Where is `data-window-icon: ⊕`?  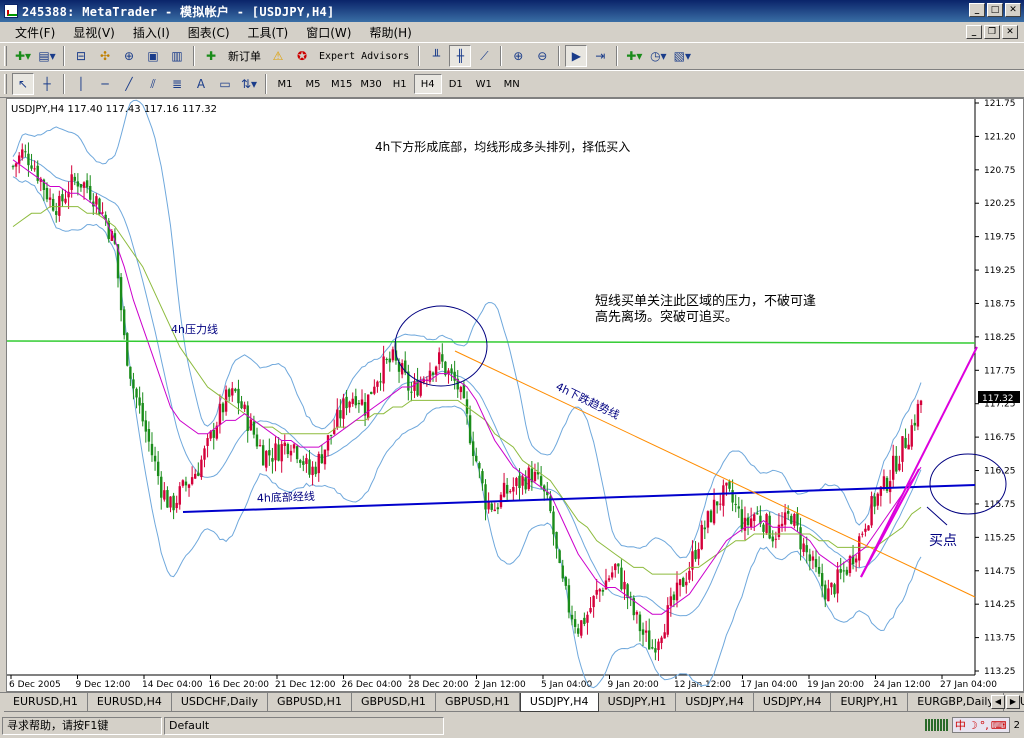 data-window-icon: ⊕ is located at coordinates (129, 56).